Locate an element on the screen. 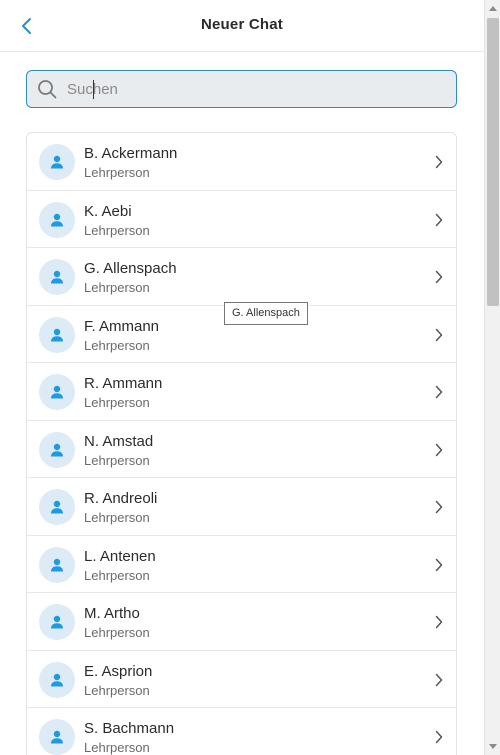  triangle-down-icon is located at coordinates (493, 746).